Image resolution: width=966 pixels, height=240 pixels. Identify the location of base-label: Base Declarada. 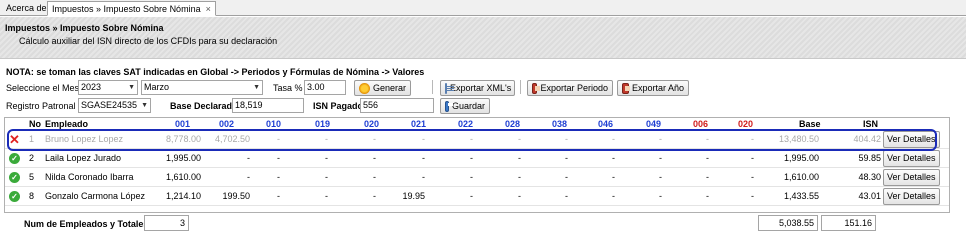
(204, 106).